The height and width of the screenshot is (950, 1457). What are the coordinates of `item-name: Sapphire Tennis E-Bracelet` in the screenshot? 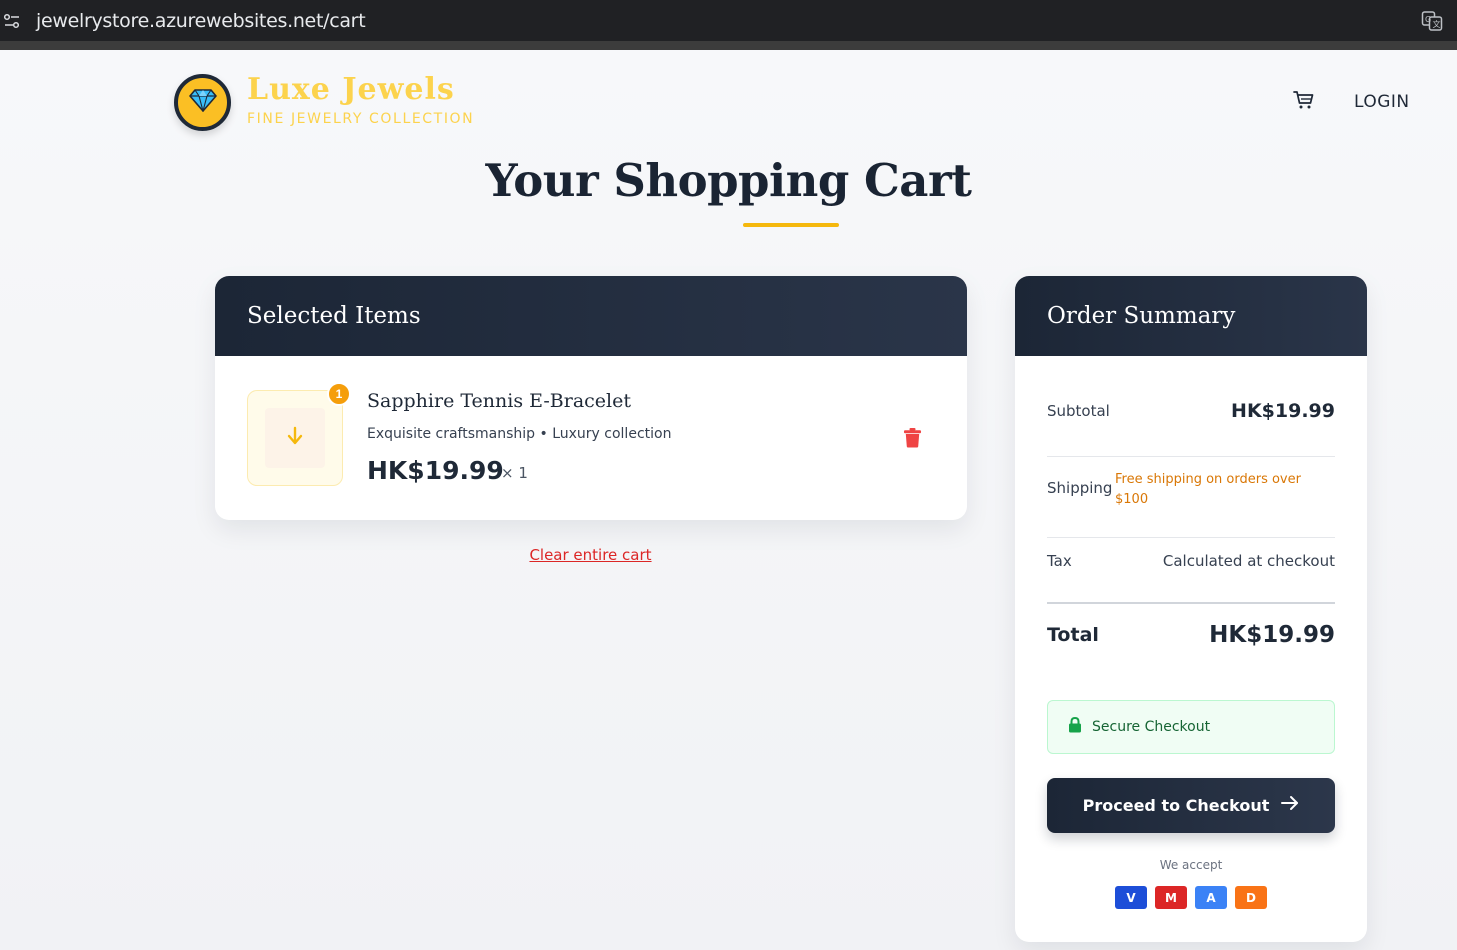 It's located at (499, 401).